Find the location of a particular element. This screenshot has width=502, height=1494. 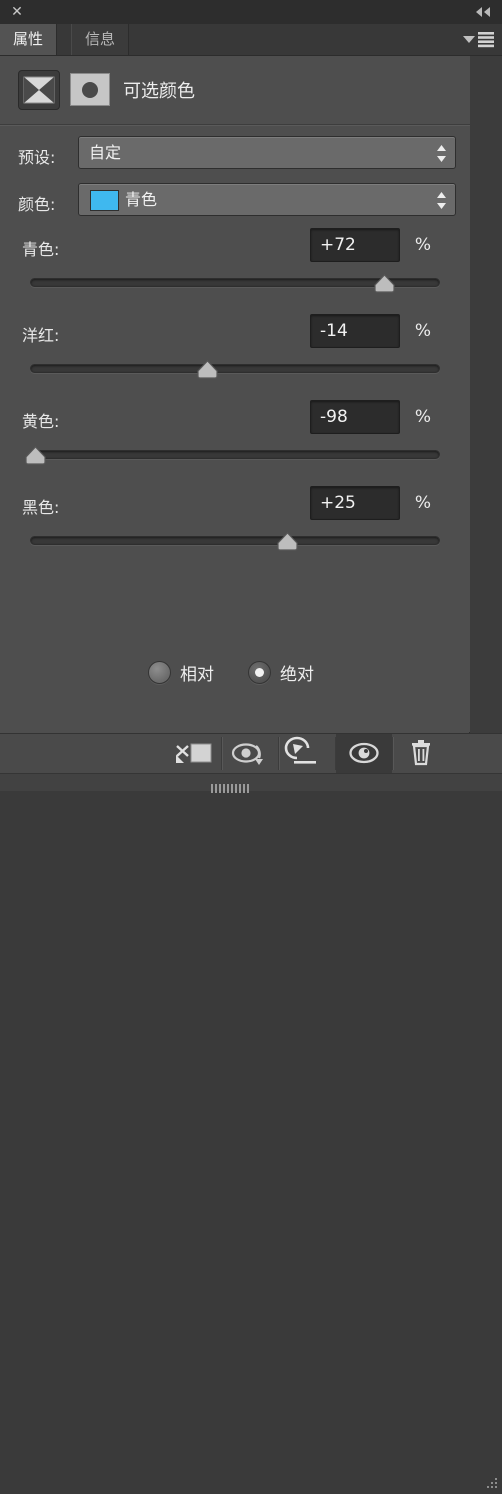

slider-value-input-1: -14 is located at coordinates (355, 331).